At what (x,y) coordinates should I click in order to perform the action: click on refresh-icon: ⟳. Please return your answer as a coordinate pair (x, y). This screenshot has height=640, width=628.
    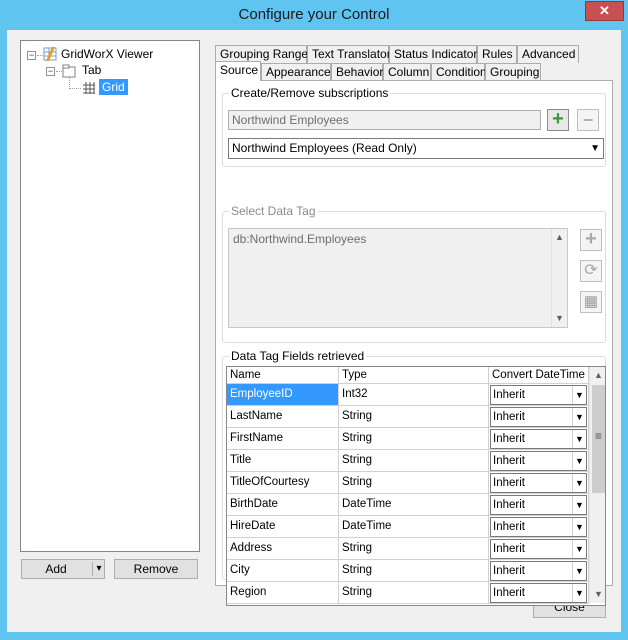
    Looking at the image, I should click on (591, 270).